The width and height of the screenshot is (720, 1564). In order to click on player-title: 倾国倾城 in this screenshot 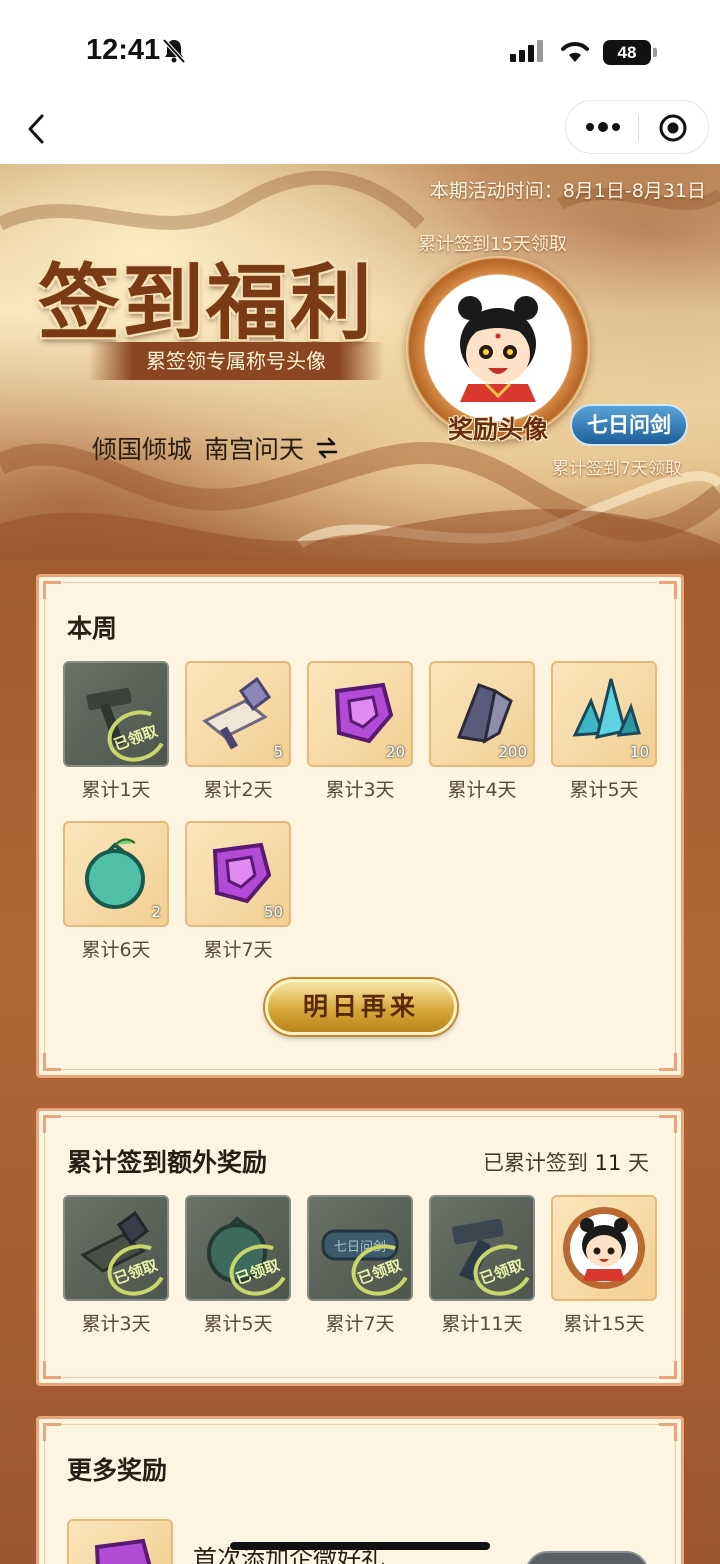, I will do `click(142, 449)`.